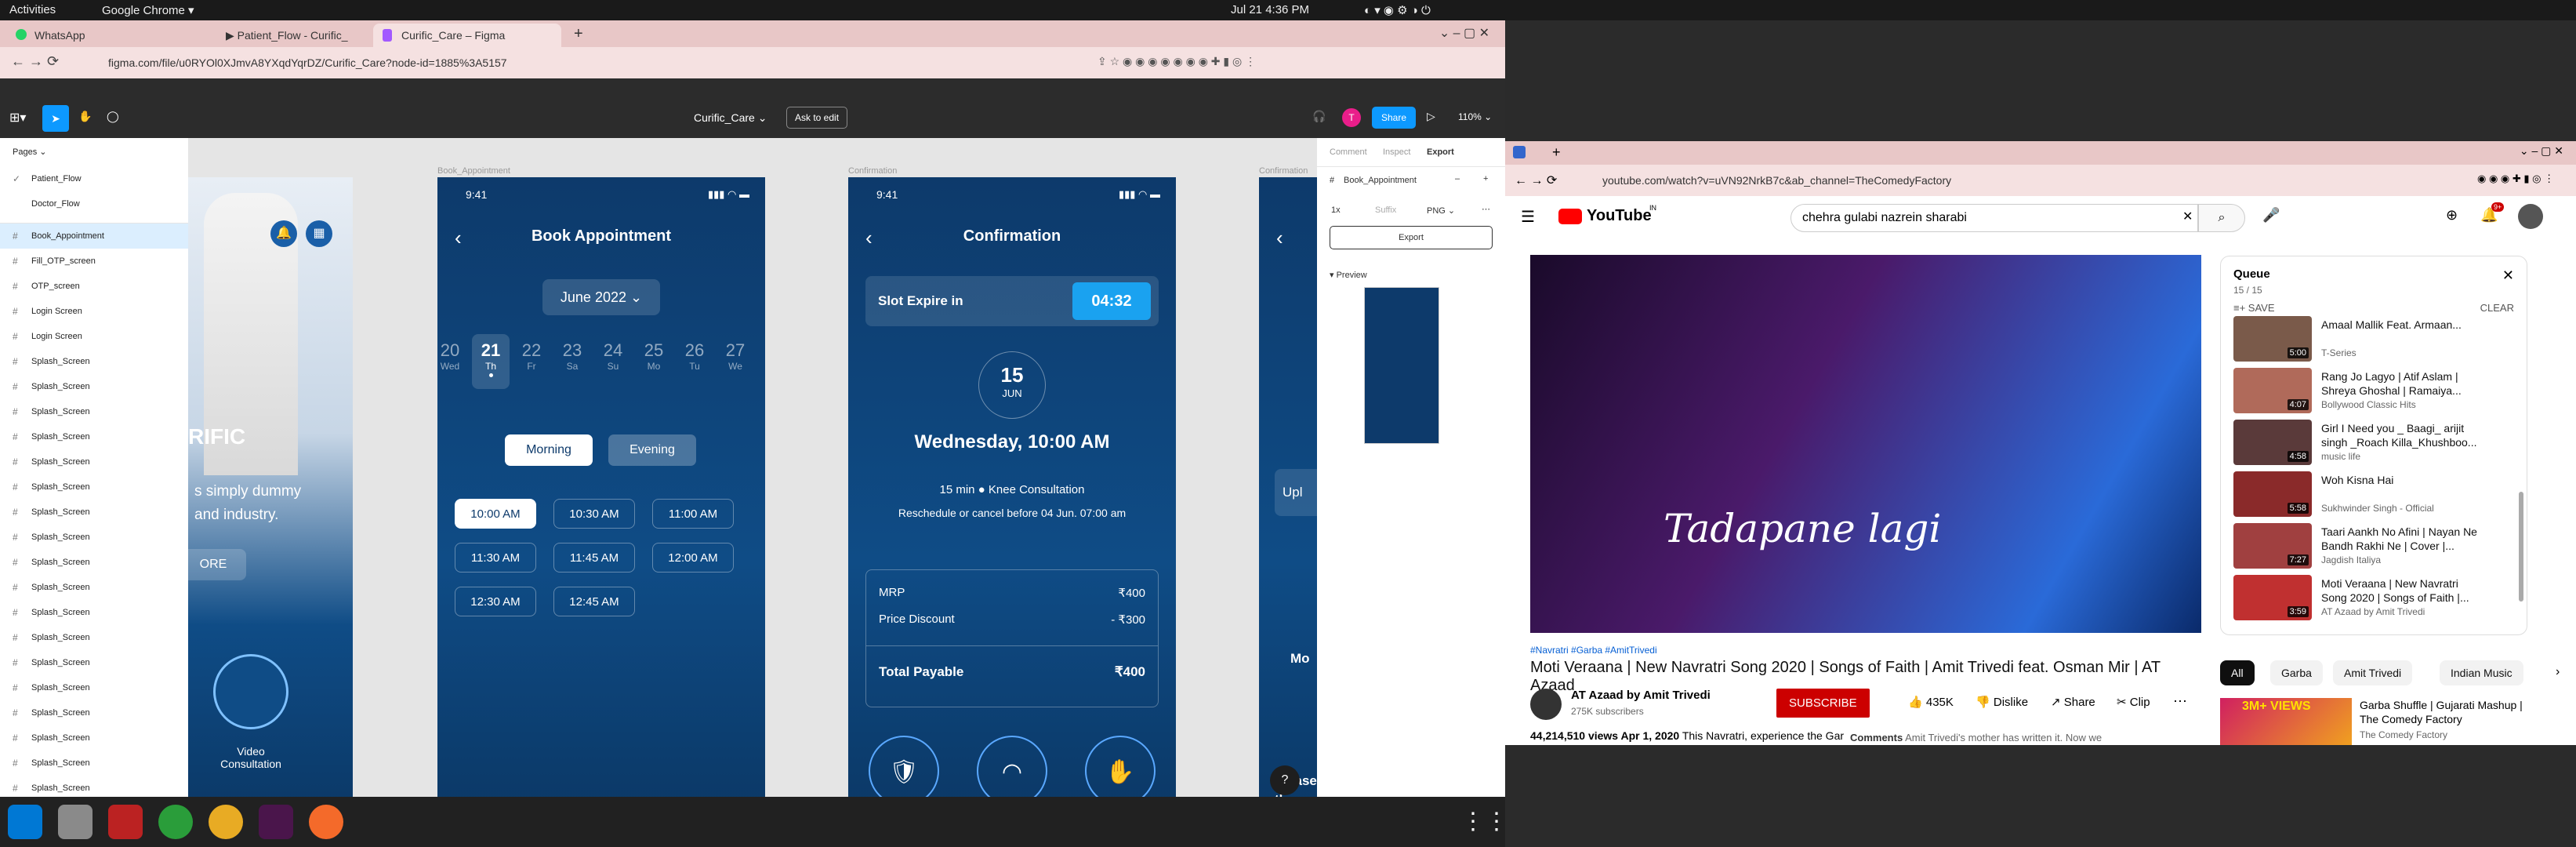 This screenshot has height=847, width=2576. Describe the element at coordinates (217, 564) in the screenshot. I see `more-button: ORE` at that location.